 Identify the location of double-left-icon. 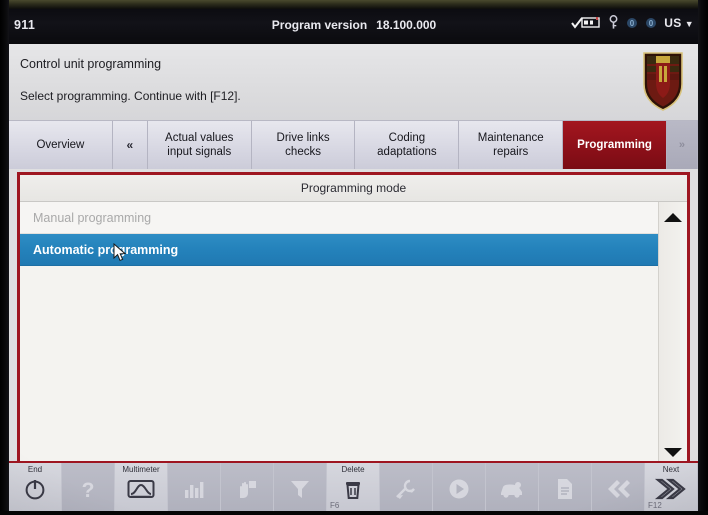
(618, 489).